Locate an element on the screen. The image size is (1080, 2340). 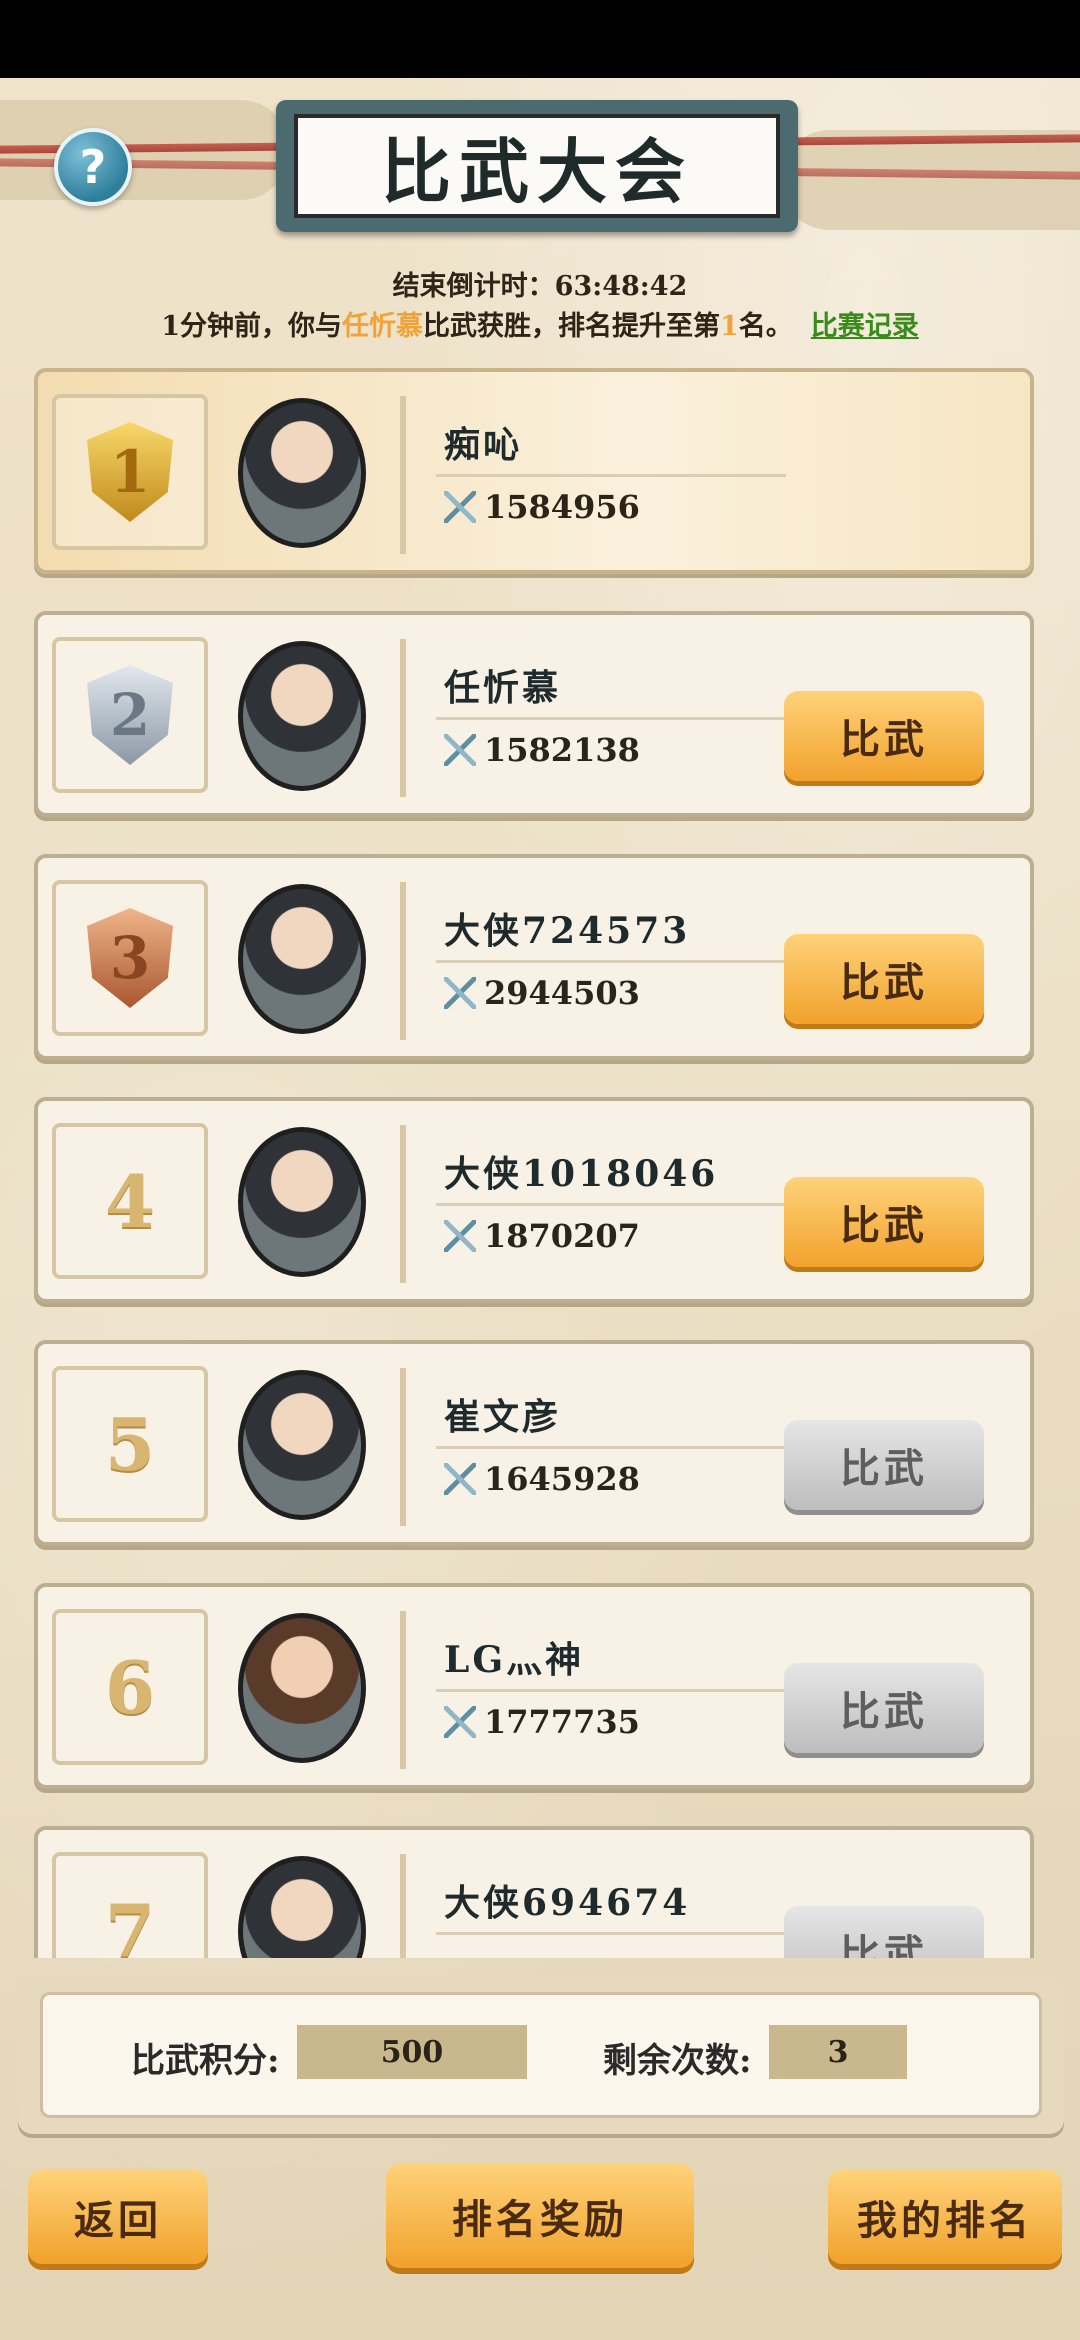
power-value: 2944503 is located at coordinates (562, 993).